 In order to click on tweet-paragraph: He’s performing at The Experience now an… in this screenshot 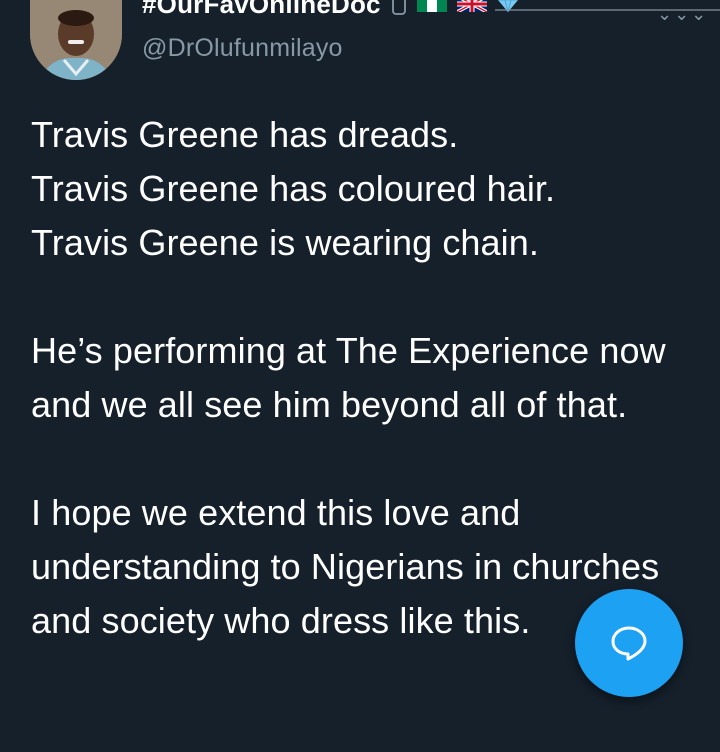, I will do `click(348, 377)`.